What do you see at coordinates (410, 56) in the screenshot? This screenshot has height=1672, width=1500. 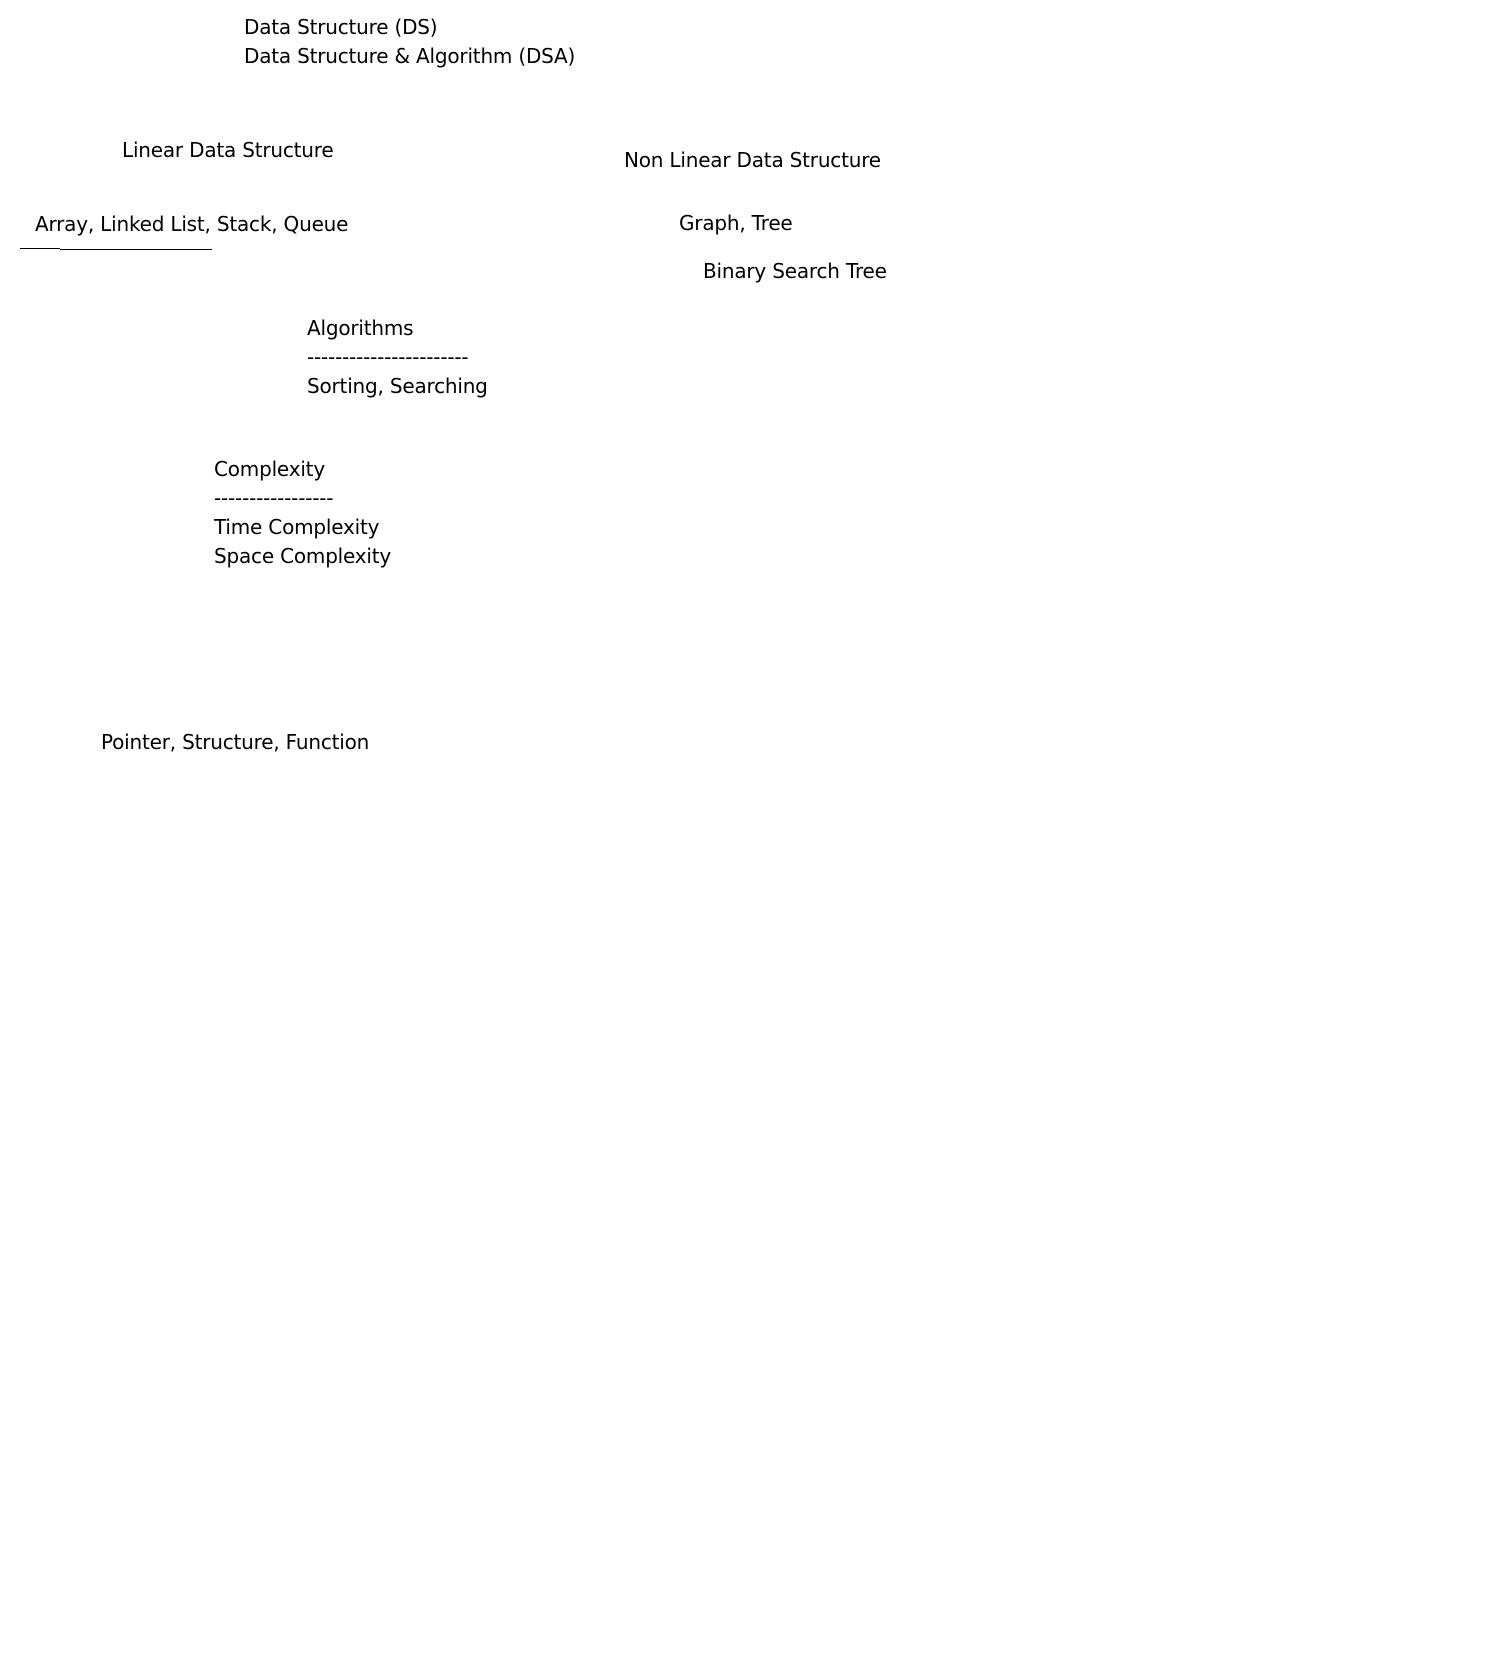 I see `title-dsa: Data Structure & Algorithm (DSA)` at bounding box center [410, 56].